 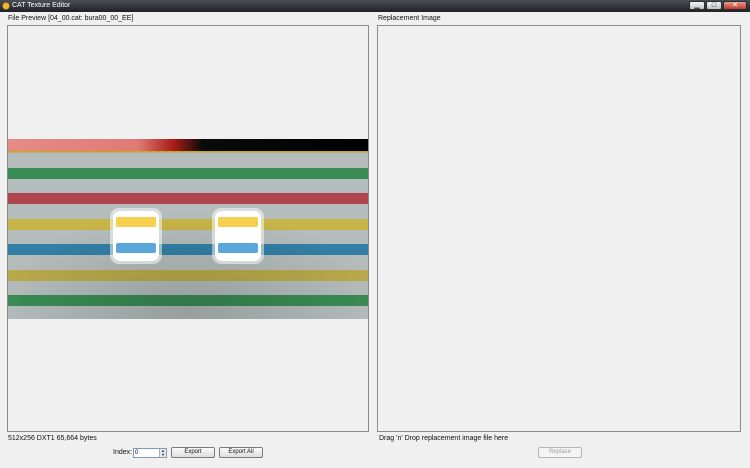 What do you see at coordinates (697, 5) in the screenshot?
I see `minimize-button: ▁` at bounding box center [697, 5].